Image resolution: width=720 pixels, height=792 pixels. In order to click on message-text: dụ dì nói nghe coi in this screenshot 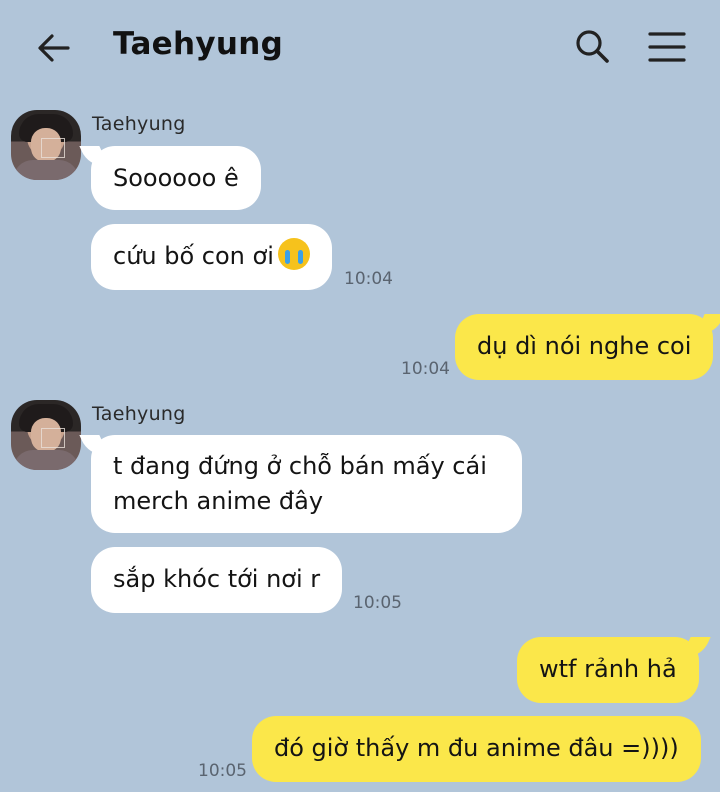, I will do `click(584, 346)`.